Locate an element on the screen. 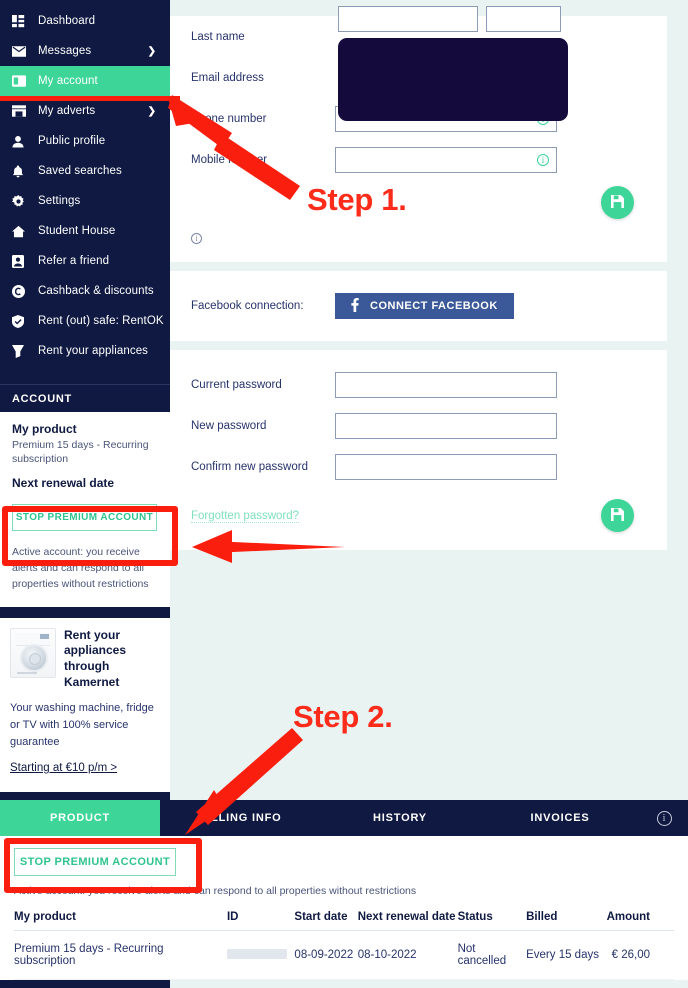 Image resolution: width=688 pixels, height=988 pixels. washing-machine-icon is located at coordinates (33, 652).